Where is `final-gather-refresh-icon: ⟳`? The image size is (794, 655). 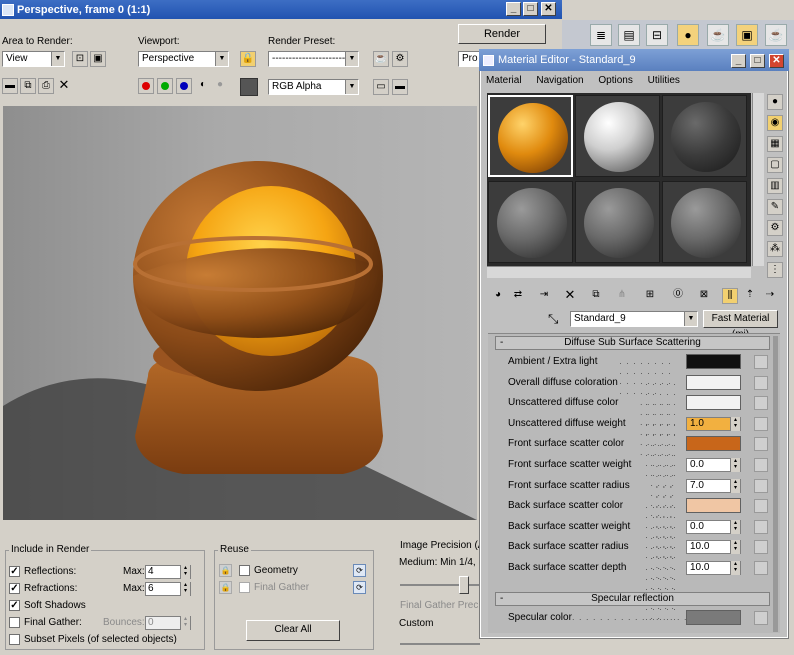
final-gather-refresh-icon: ⟳ is located at coordinates (359, 587).